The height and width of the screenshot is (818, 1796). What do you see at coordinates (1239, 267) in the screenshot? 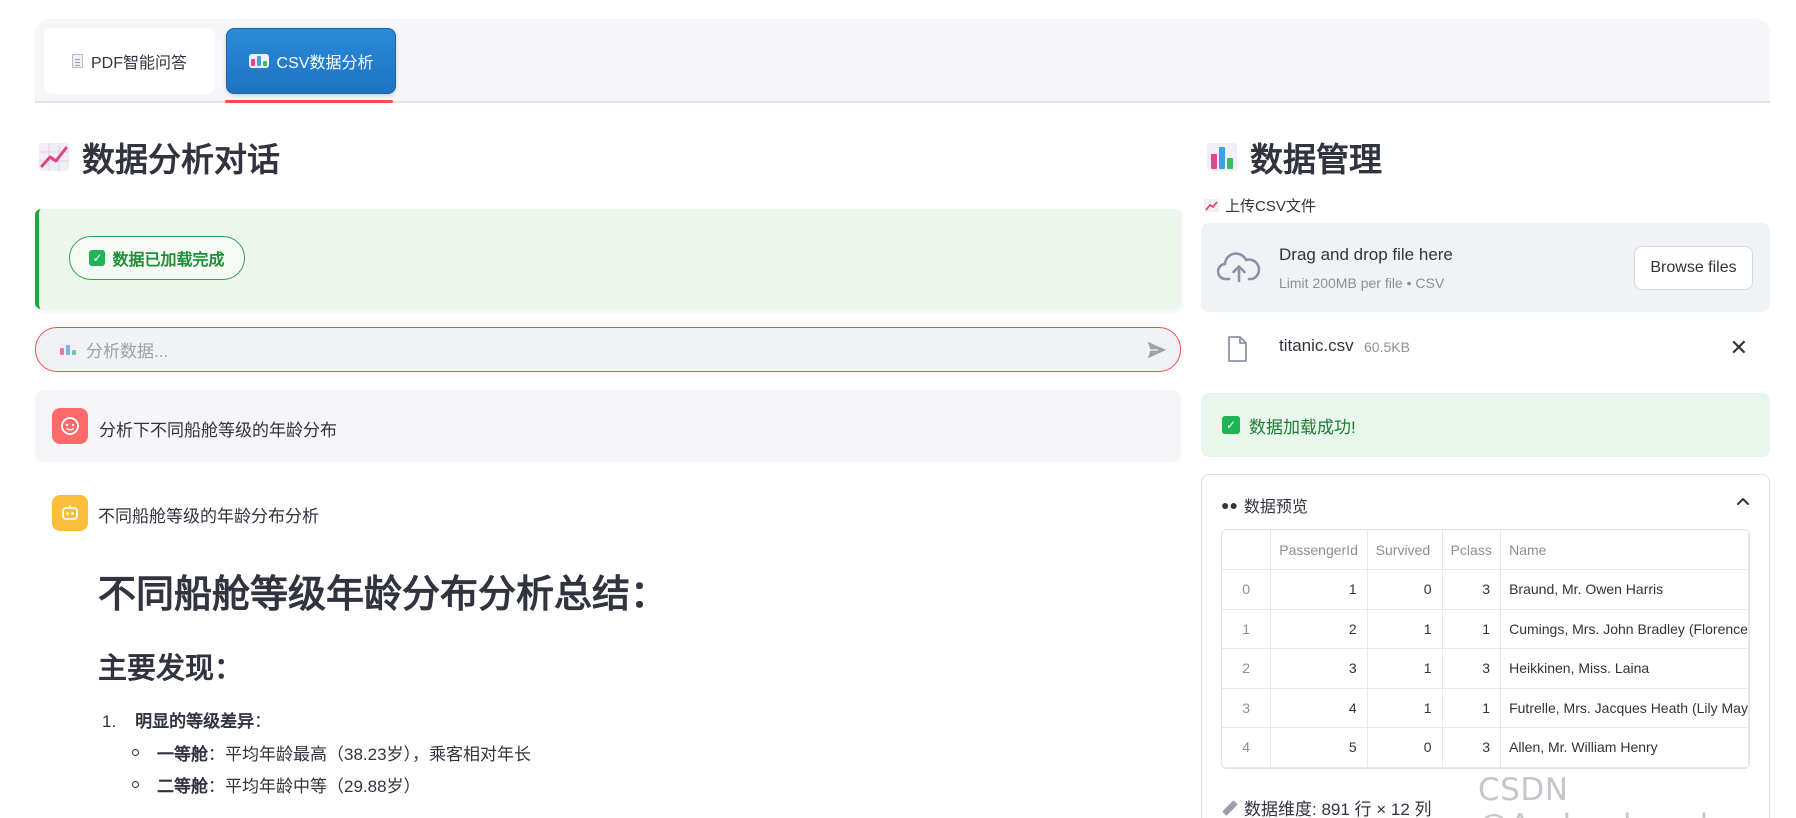
I see `cloud-upload-icon` at bounding box center [1239, 267].